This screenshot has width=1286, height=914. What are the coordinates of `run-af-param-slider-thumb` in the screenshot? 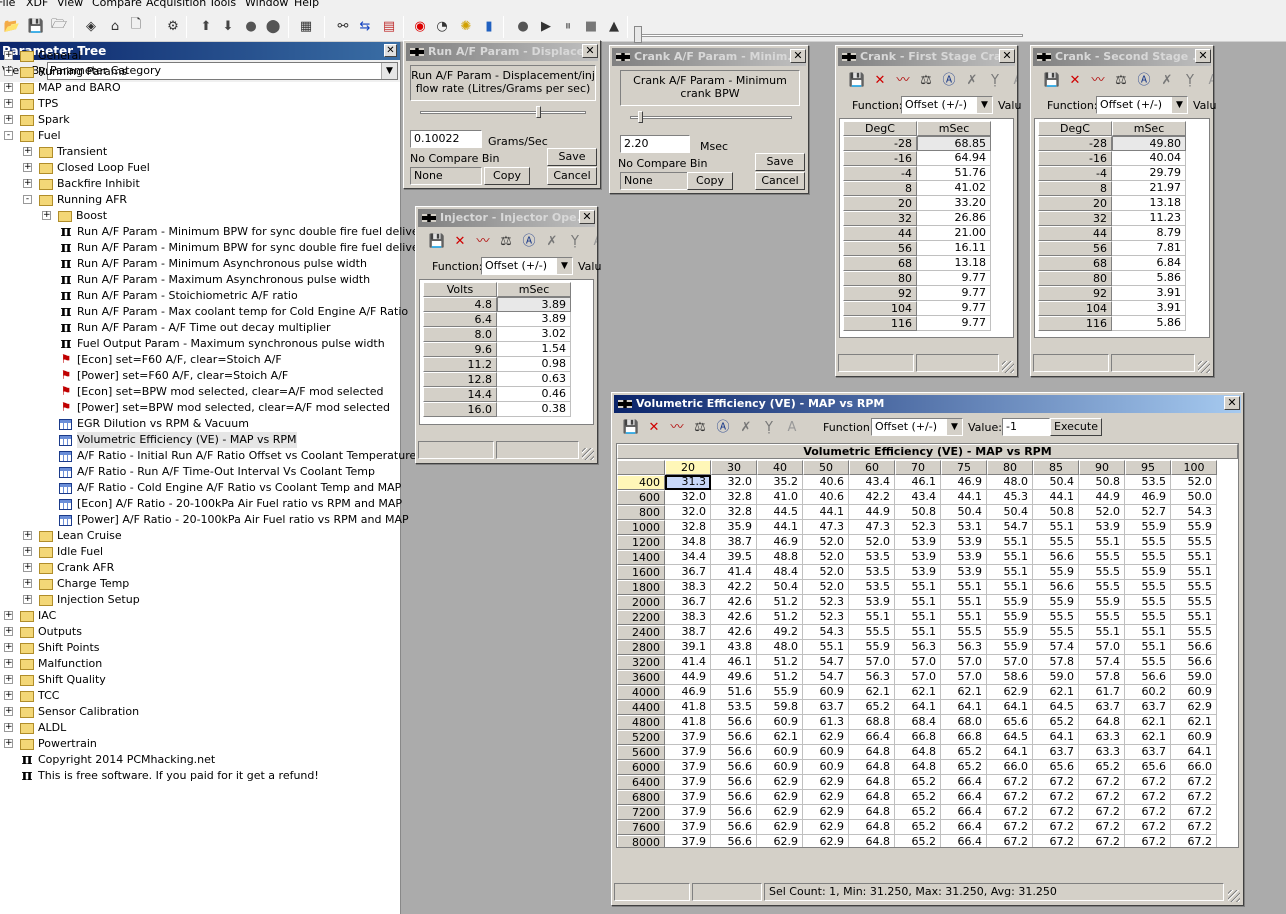 It's located at (538, 112).